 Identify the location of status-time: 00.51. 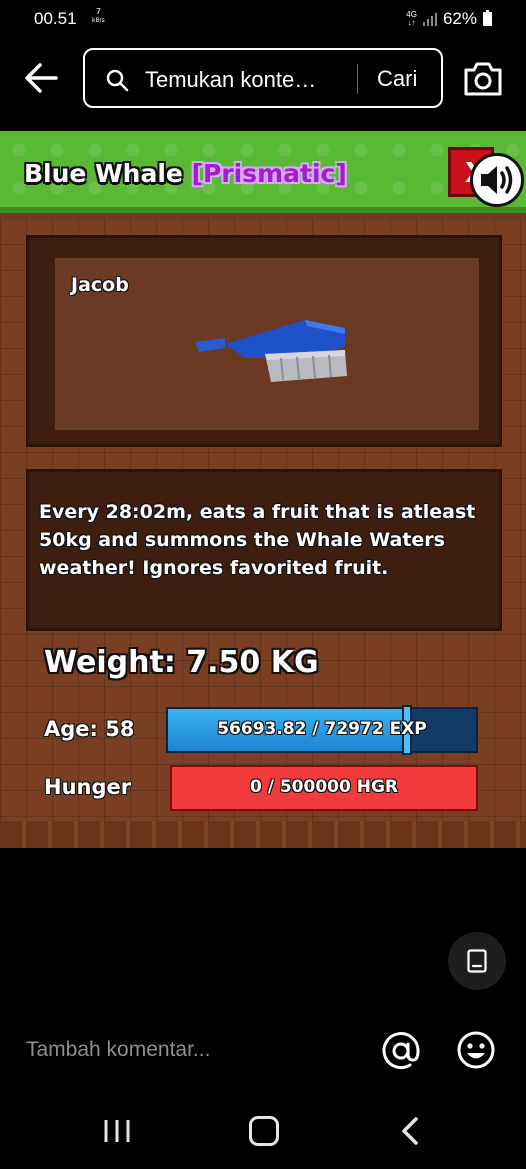
(55, 18).